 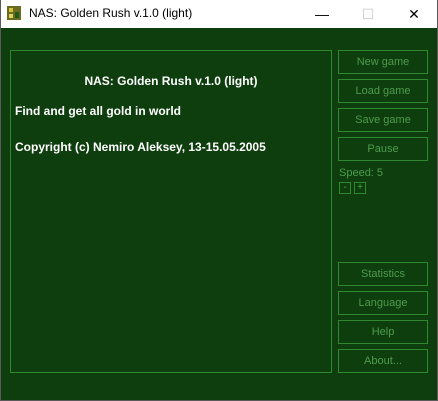 I want to click on speed-increase-button: +, so click(x=360, y=188).